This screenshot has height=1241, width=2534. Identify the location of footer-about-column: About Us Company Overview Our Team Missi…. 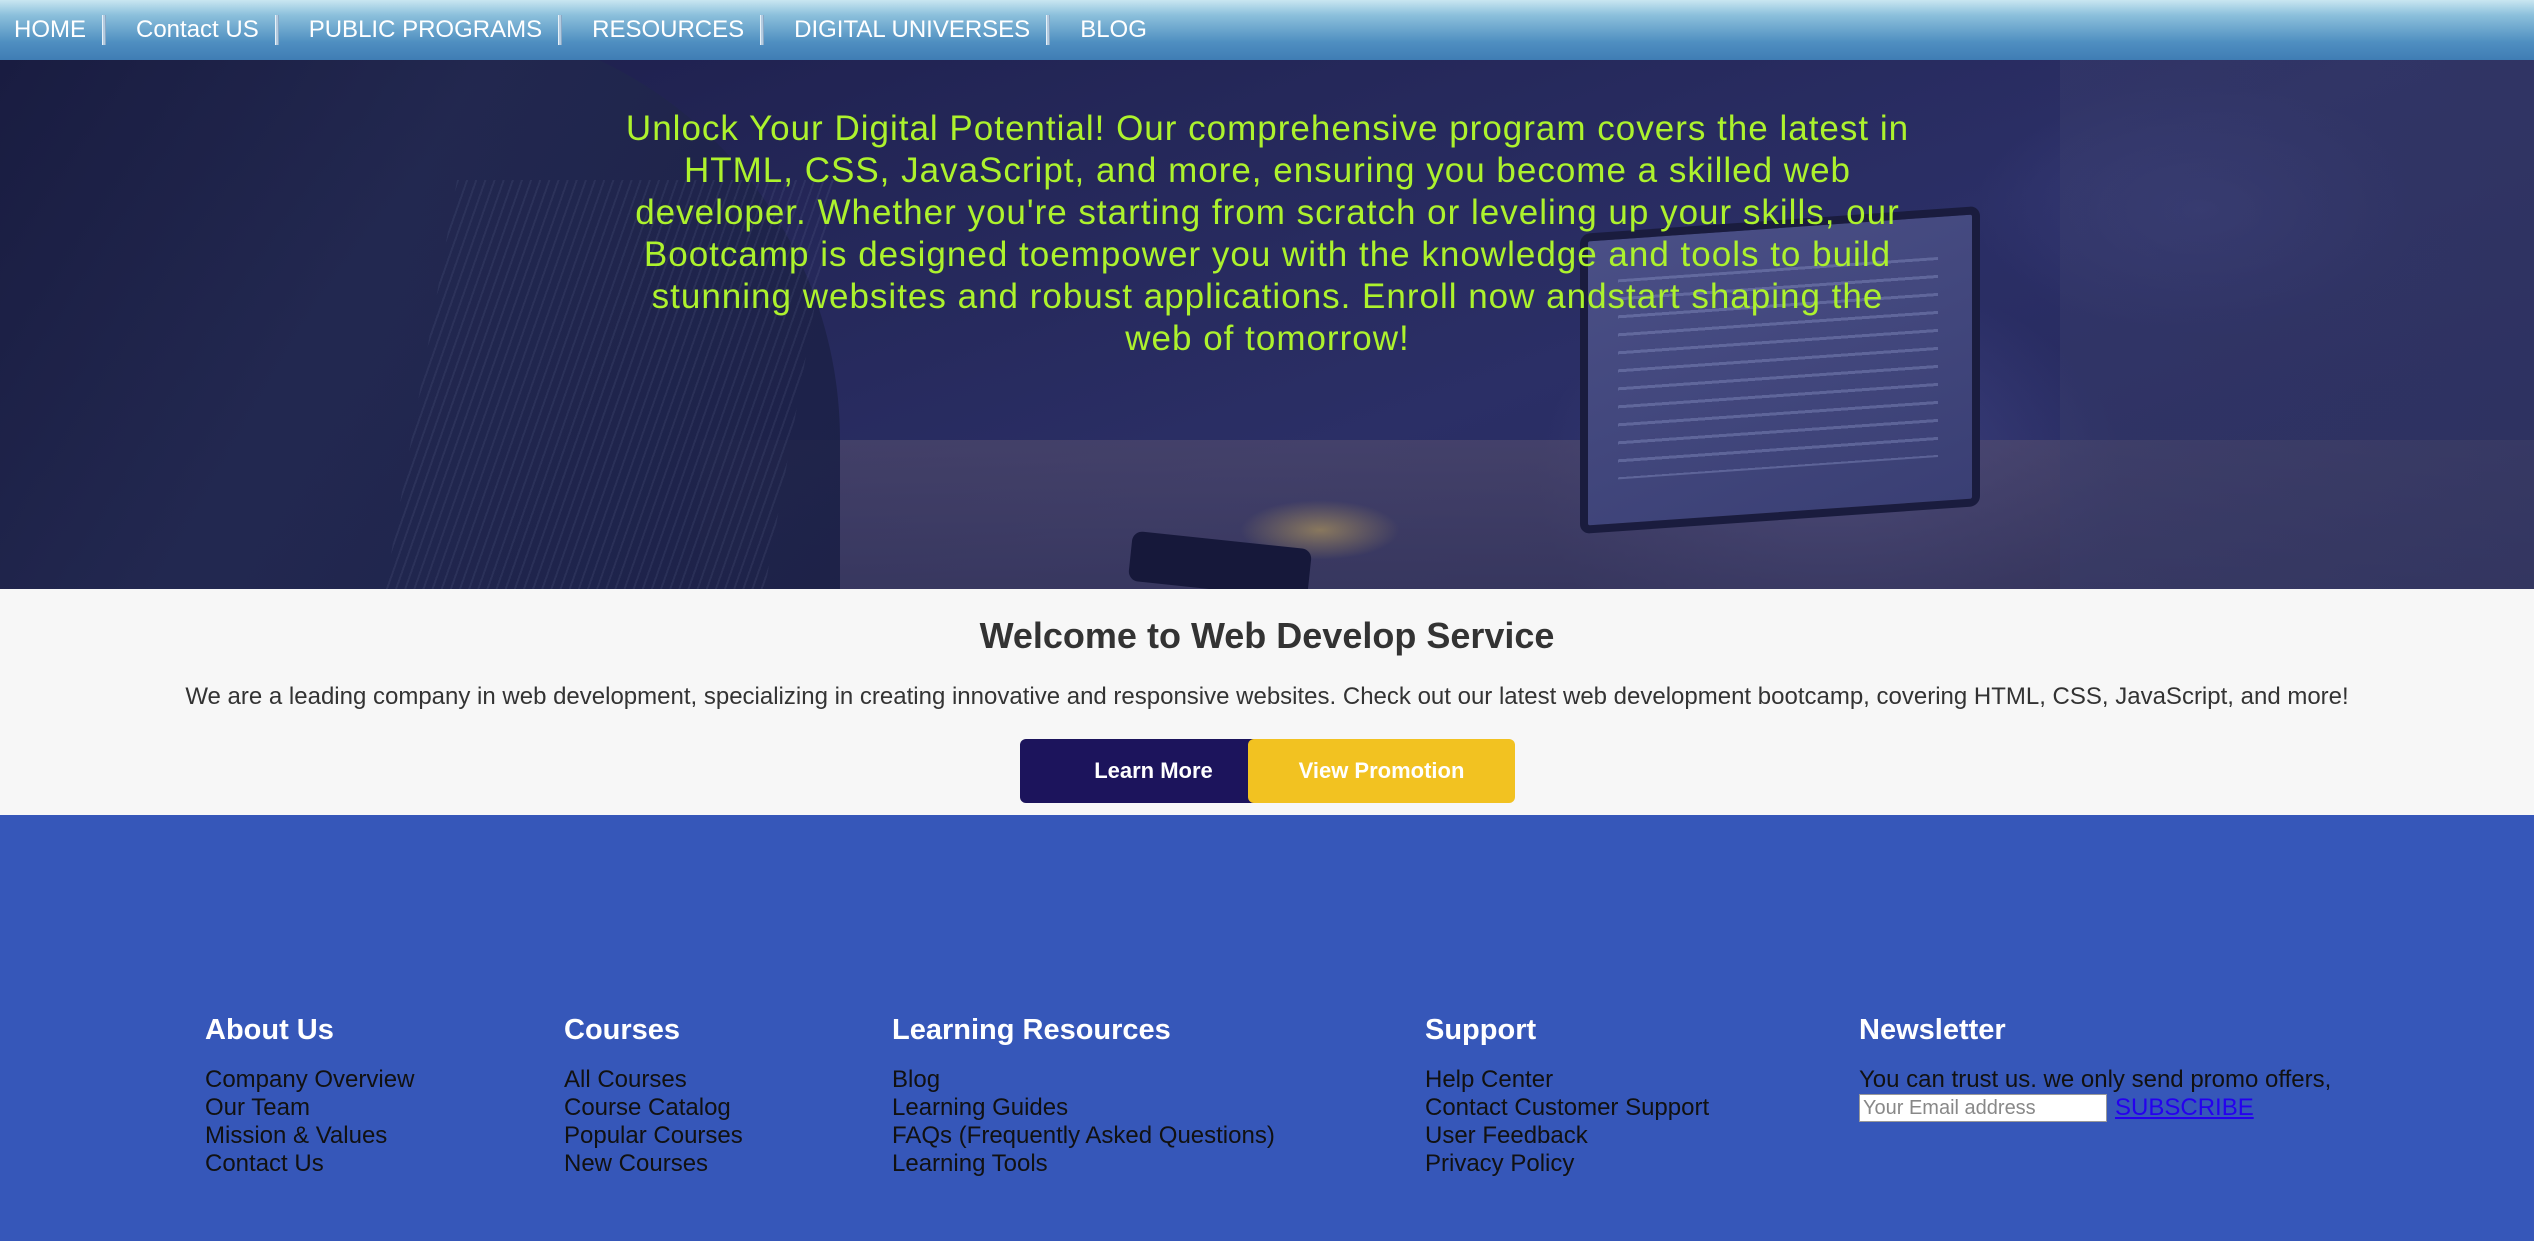
(309, 1095).